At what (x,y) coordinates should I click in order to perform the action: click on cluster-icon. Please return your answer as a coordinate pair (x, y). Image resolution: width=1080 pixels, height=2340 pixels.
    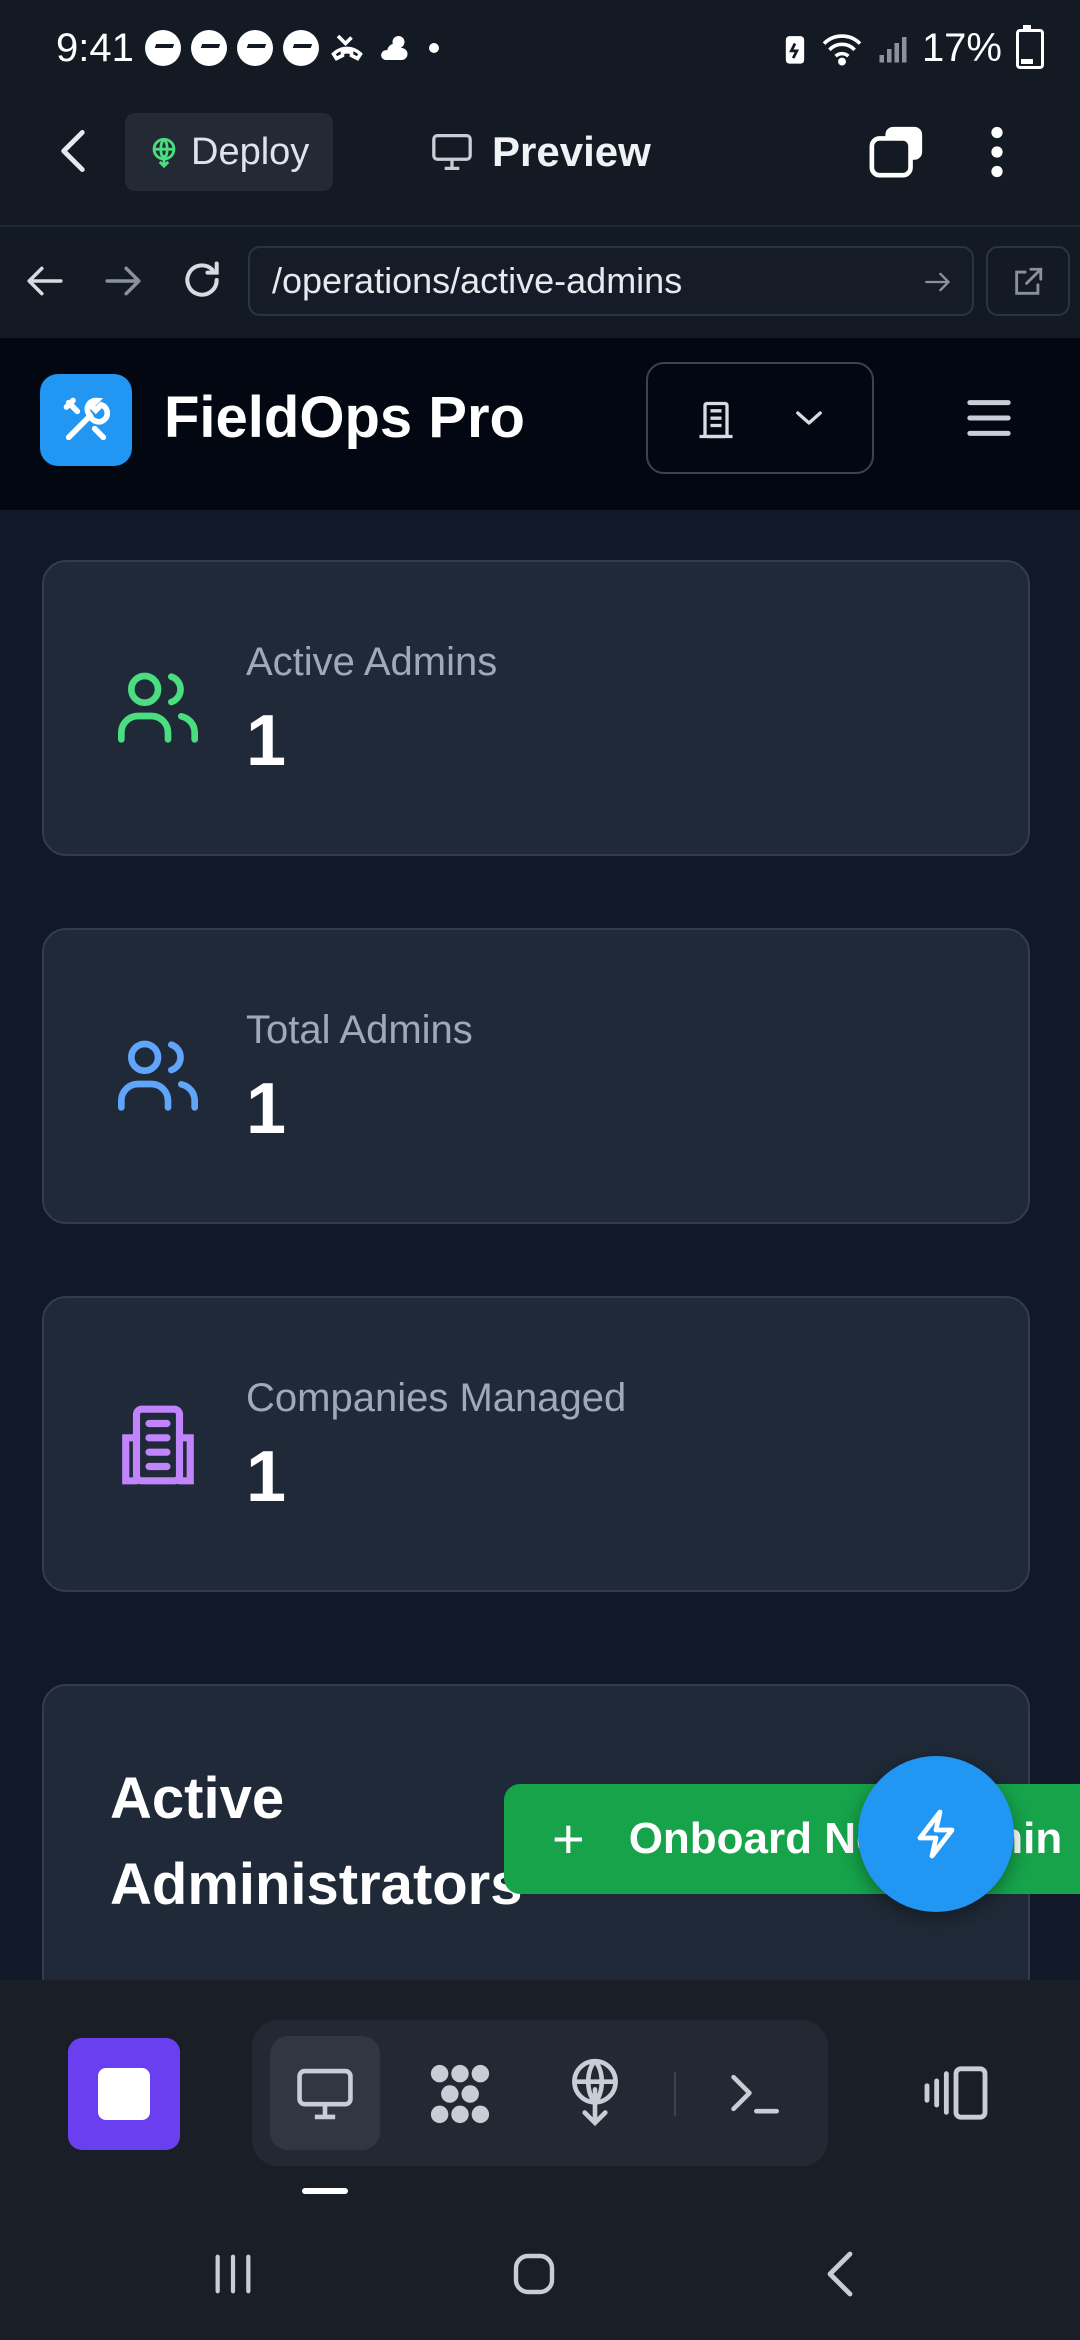
    Looking at the image, I should click on (460, 2094).